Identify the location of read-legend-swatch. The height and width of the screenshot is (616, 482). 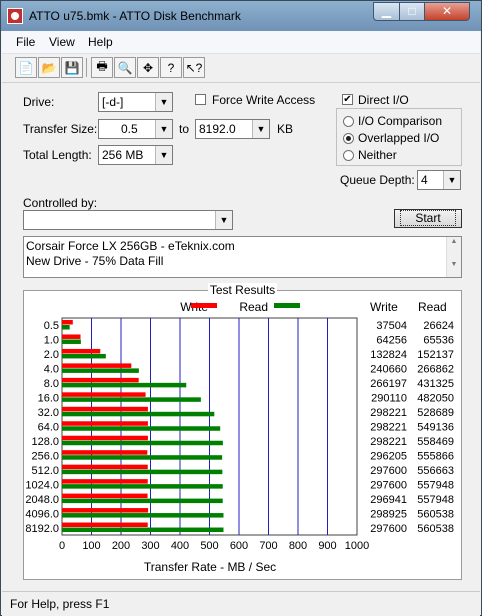
(287, 305).